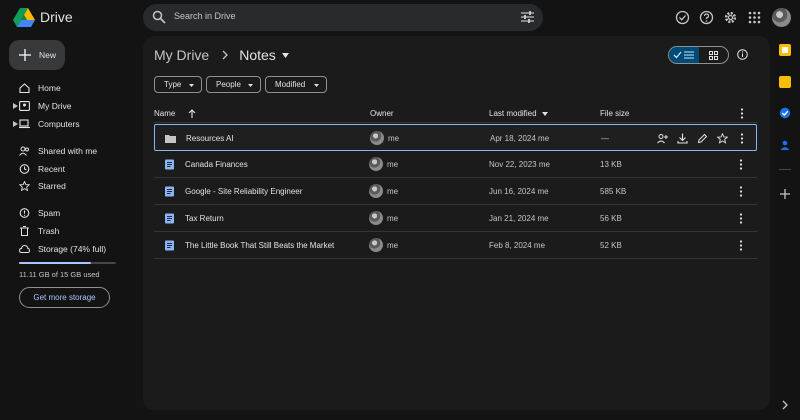  What do you see at coordinates (233, 84) in the screenshot?
I see `filter-people-chip: People` at bounding box center [233, 84].